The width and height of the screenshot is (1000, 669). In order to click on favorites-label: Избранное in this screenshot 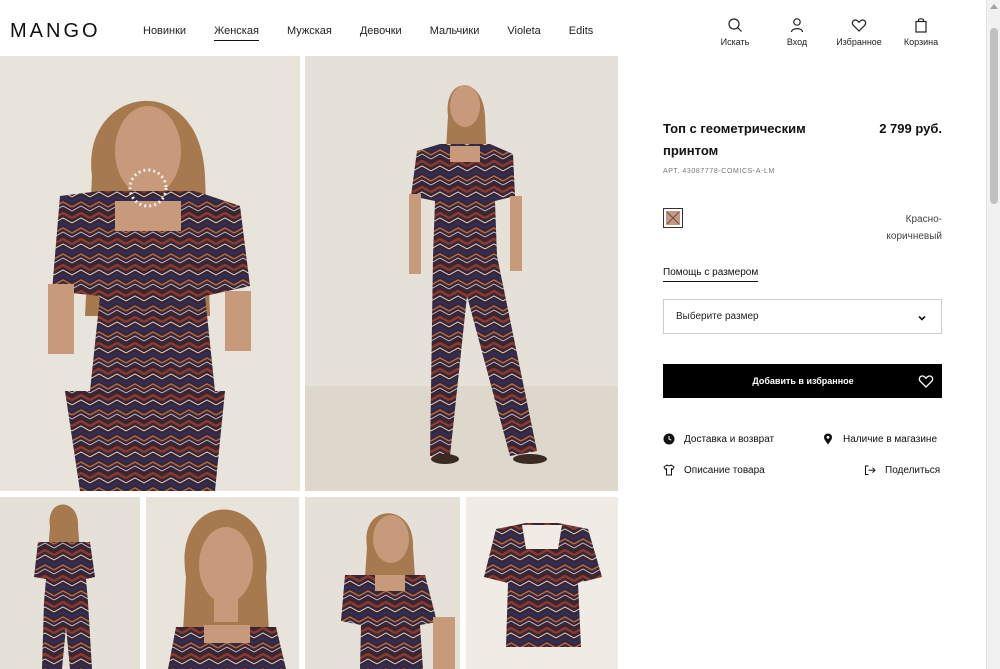, I will do `click(859, 42)`.